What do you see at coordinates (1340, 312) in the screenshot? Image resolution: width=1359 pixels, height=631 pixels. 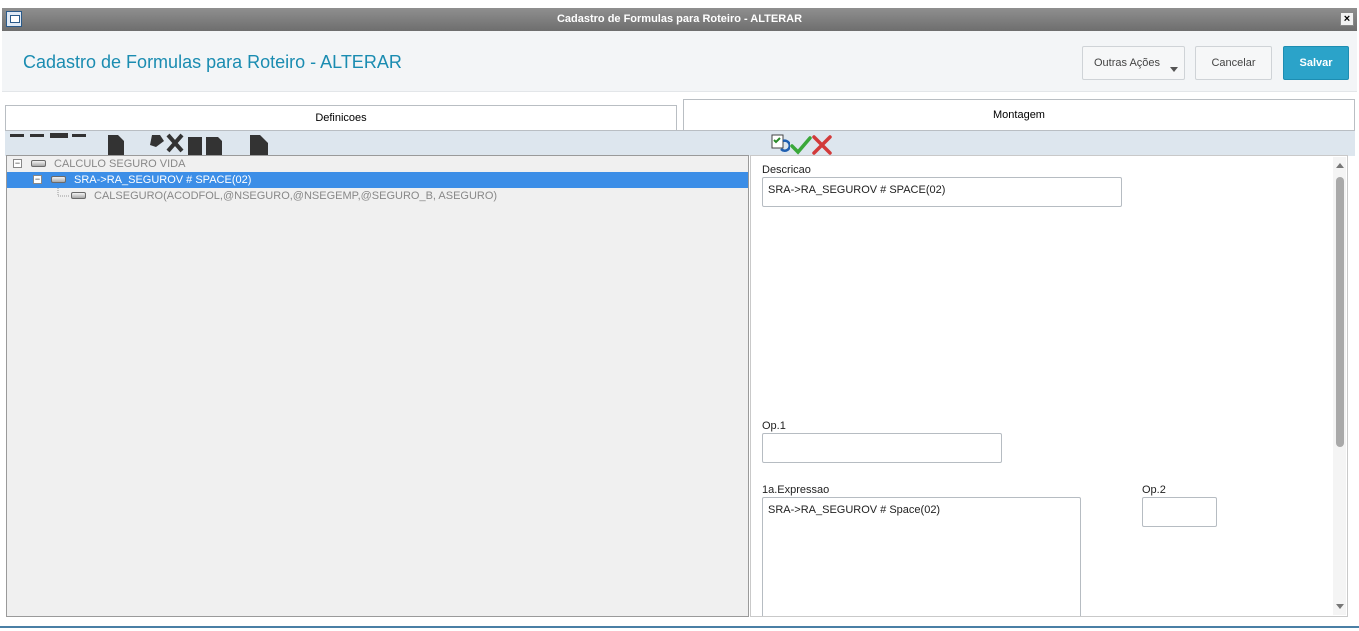 I see `scrollbar-thumb` at bounding box center [1340, 312].